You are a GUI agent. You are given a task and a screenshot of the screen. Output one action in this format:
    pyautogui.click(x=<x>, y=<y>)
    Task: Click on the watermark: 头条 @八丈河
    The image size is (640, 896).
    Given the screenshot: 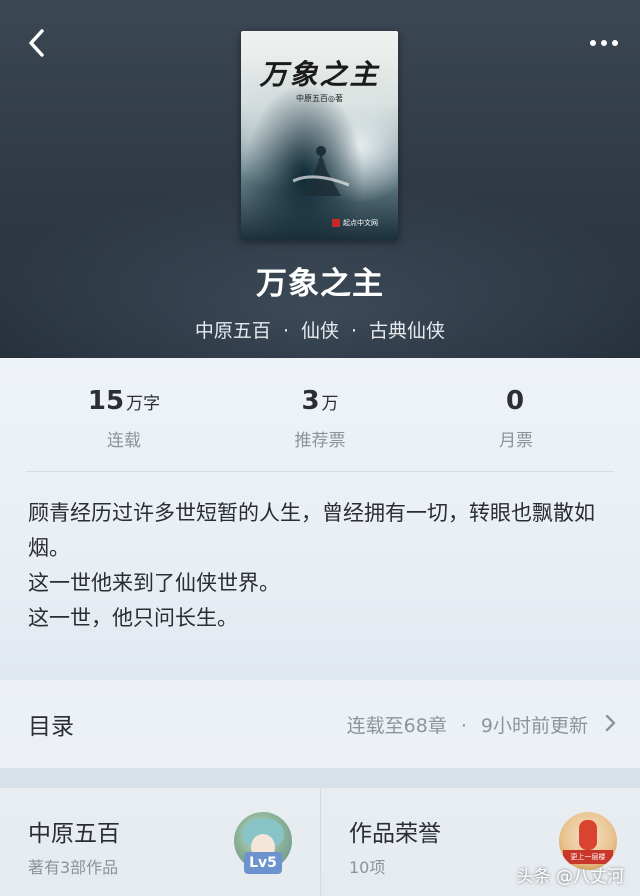 What is the action you would take?
    pyautogui.click(x=570, y=877)
    